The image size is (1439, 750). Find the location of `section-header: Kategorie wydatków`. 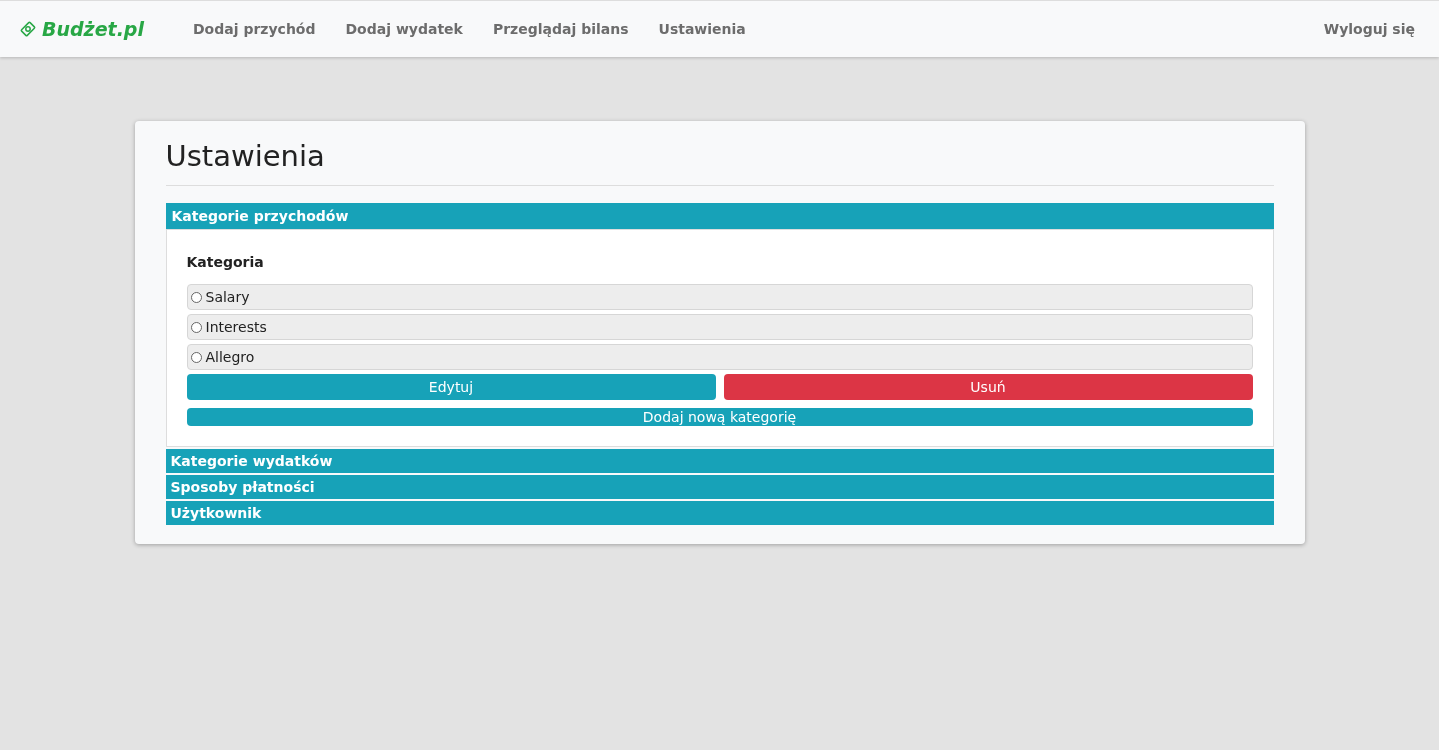

section-header: Kategorie wydatków is located at coordinates (719, 461).